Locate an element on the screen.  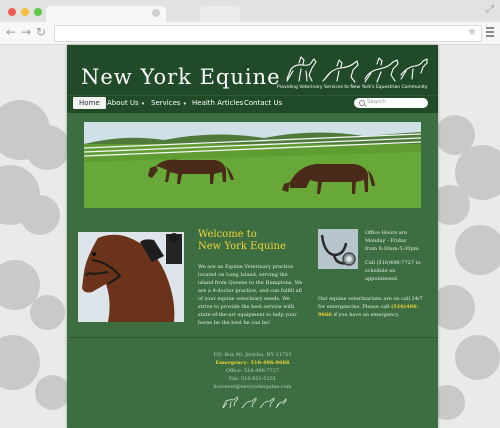
zoom-icon is located at coordinates (38, 12).